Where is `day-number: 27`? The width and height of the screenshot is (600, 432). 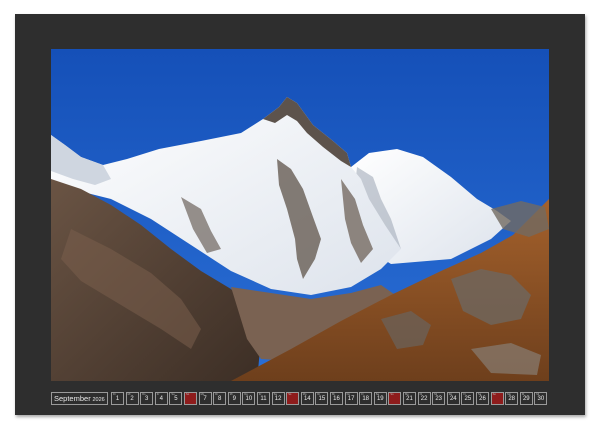
day-number: 27 is located at coordinates (497, 399).